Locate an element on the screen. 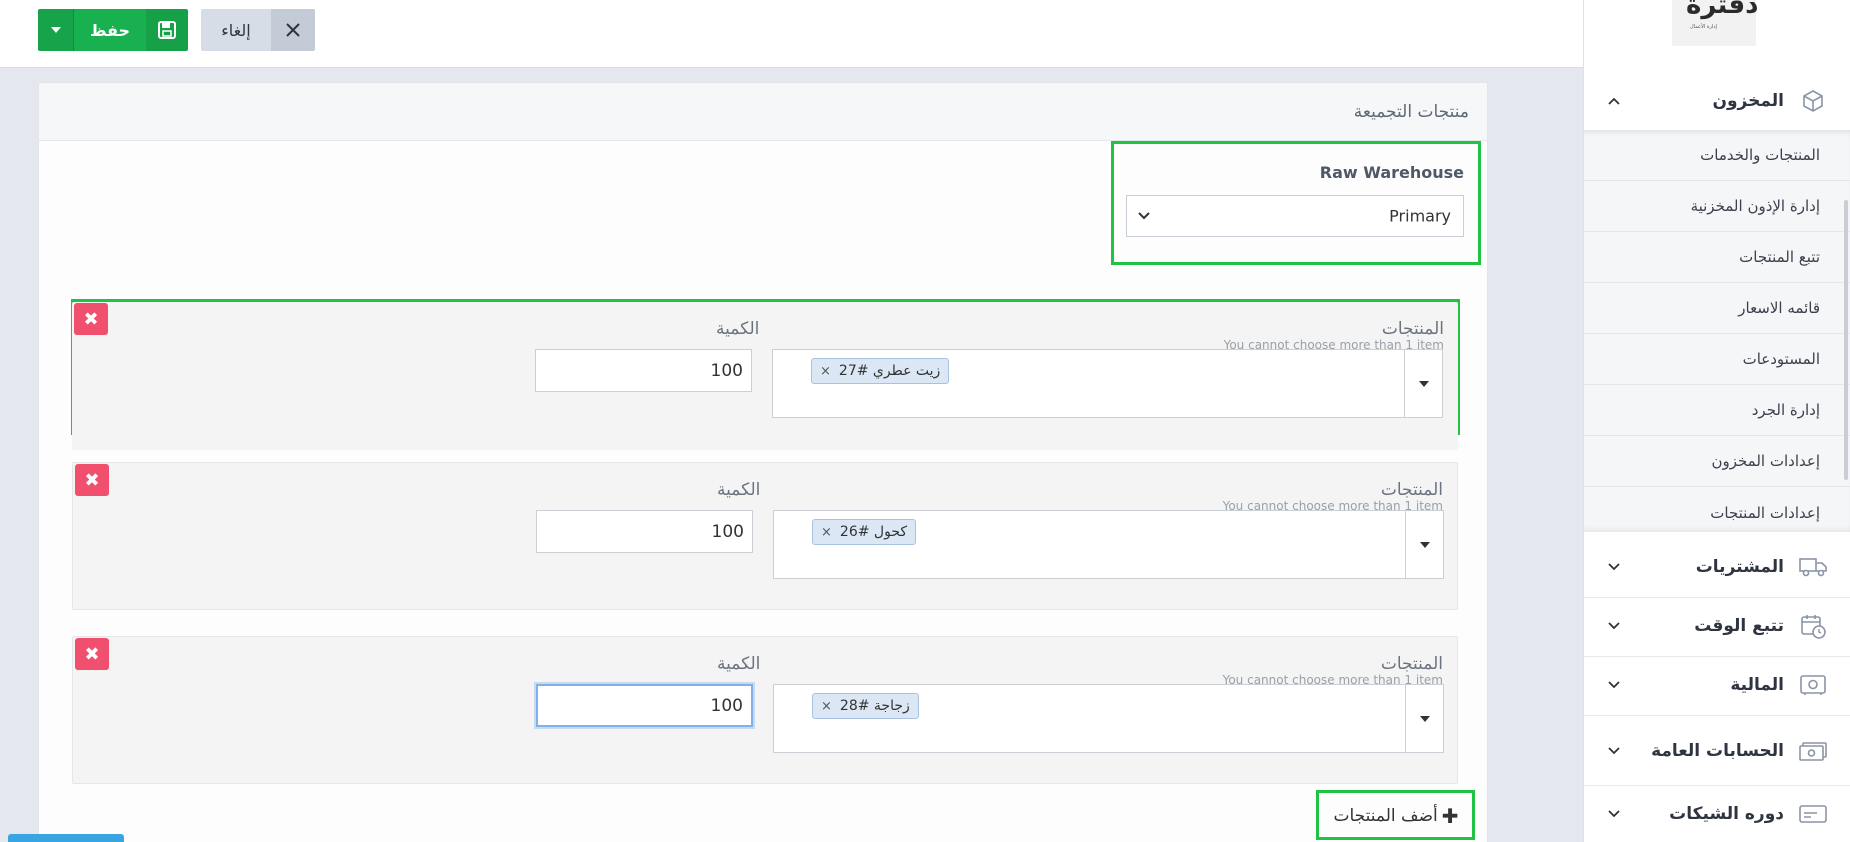 The image size is (1850, 842). card-header: منتجات التجميعة is located at coordinates (763, 112).